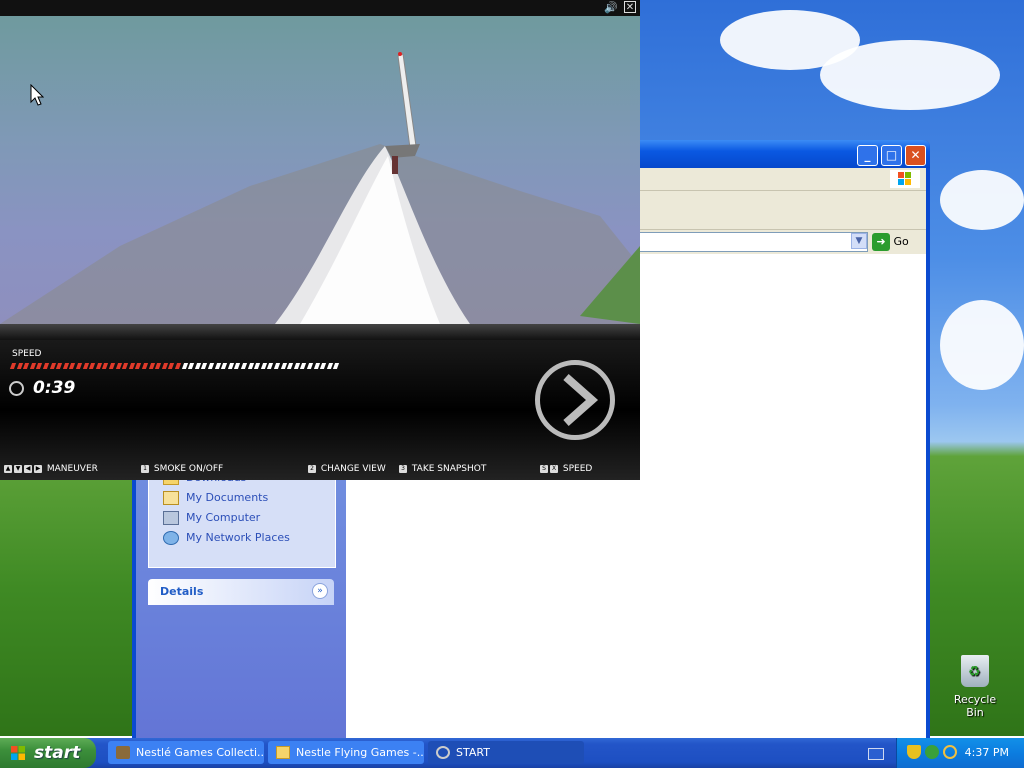 This screenshot has height=768, width=1024. What do you see at coordinates (171, 498) in the screenshot?
I see `documents-icon` at bounding box center [171, 498].